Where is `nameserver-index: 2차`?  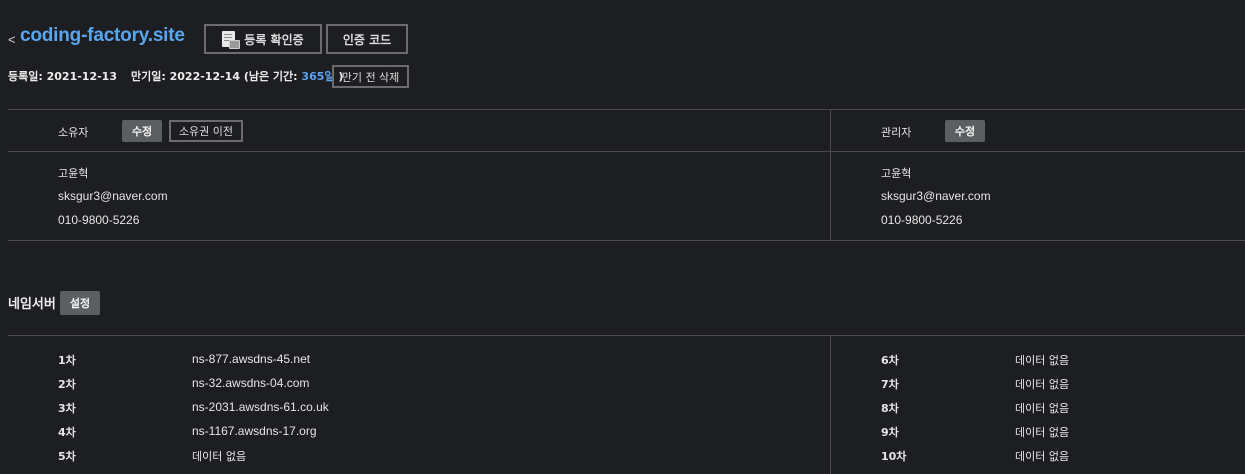 nameserver-index: 2차 is located at coordinates (67, 384).